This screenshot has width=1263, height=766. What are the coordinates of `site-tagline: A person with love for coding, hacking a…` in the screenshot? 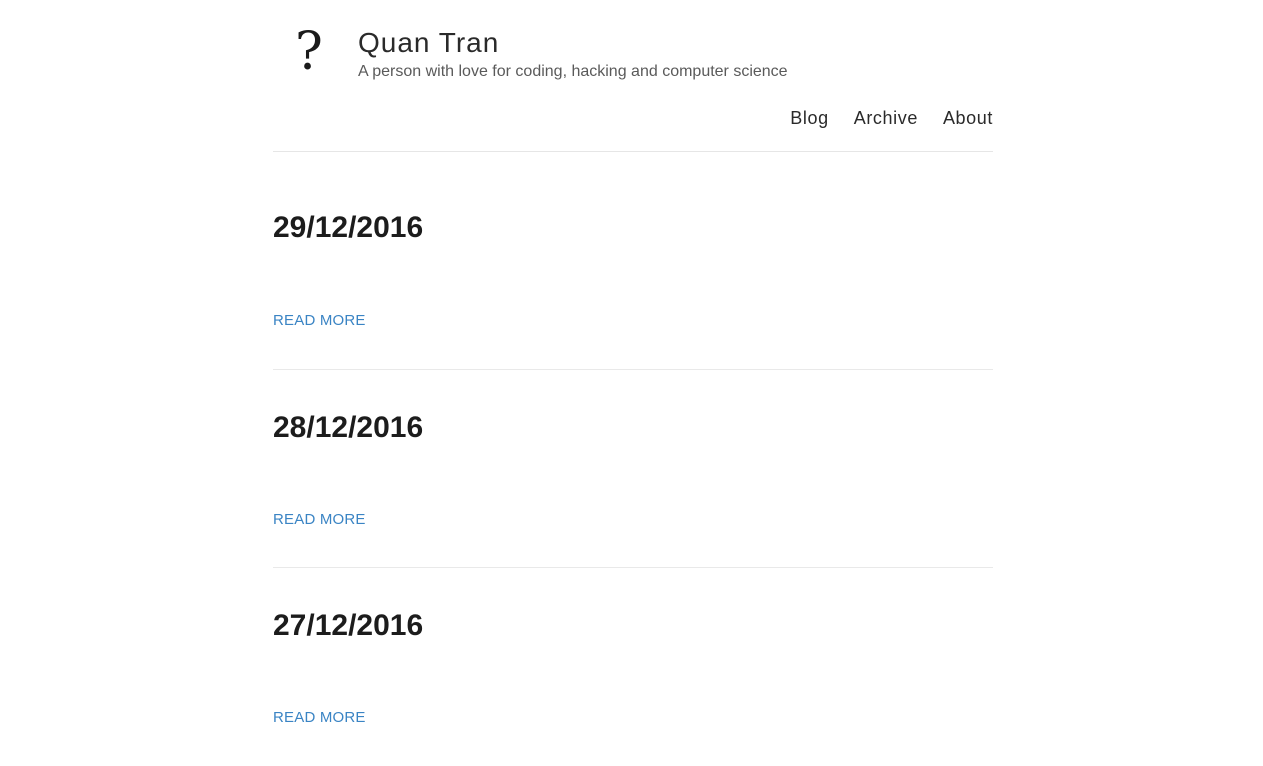 It's located at (573, 71).